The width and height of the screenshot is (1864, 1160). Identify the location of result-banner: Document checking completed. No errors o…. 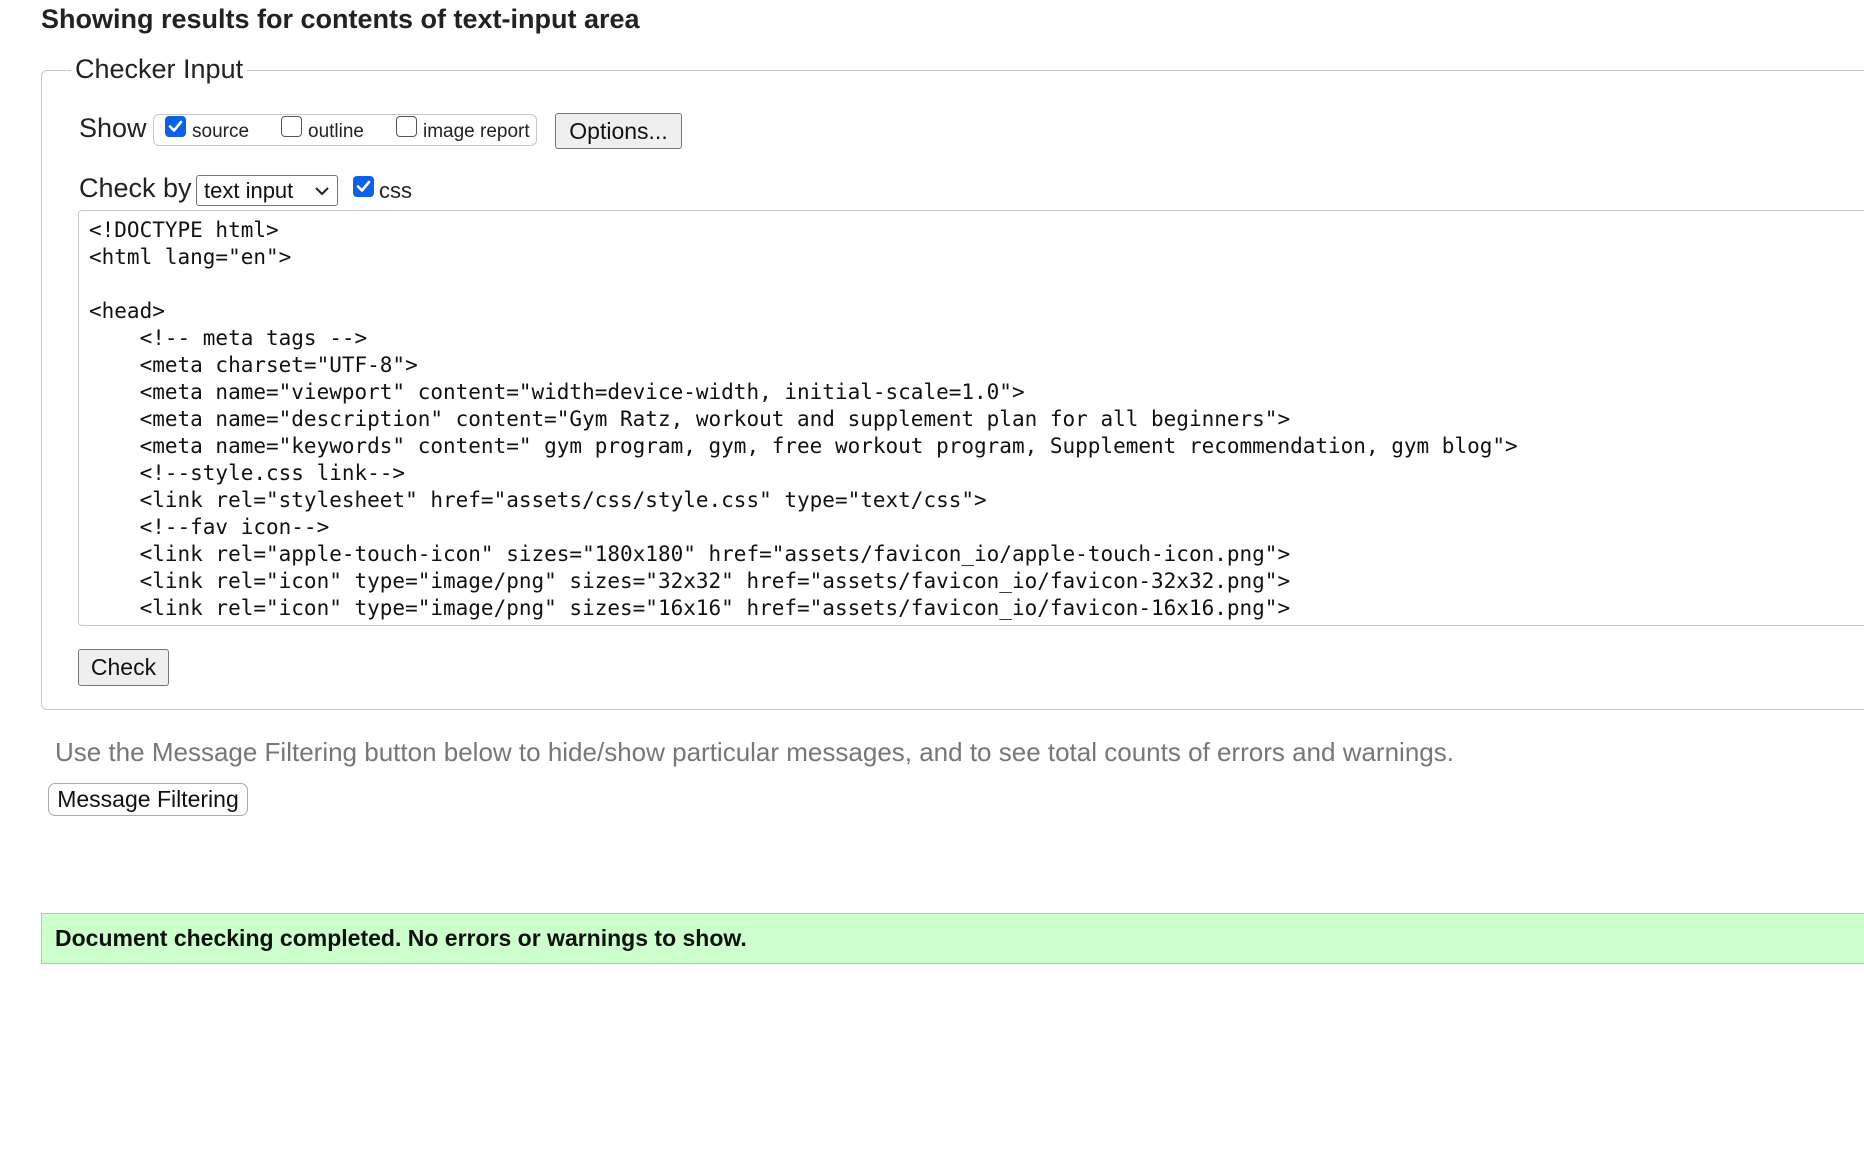
(952, 938).